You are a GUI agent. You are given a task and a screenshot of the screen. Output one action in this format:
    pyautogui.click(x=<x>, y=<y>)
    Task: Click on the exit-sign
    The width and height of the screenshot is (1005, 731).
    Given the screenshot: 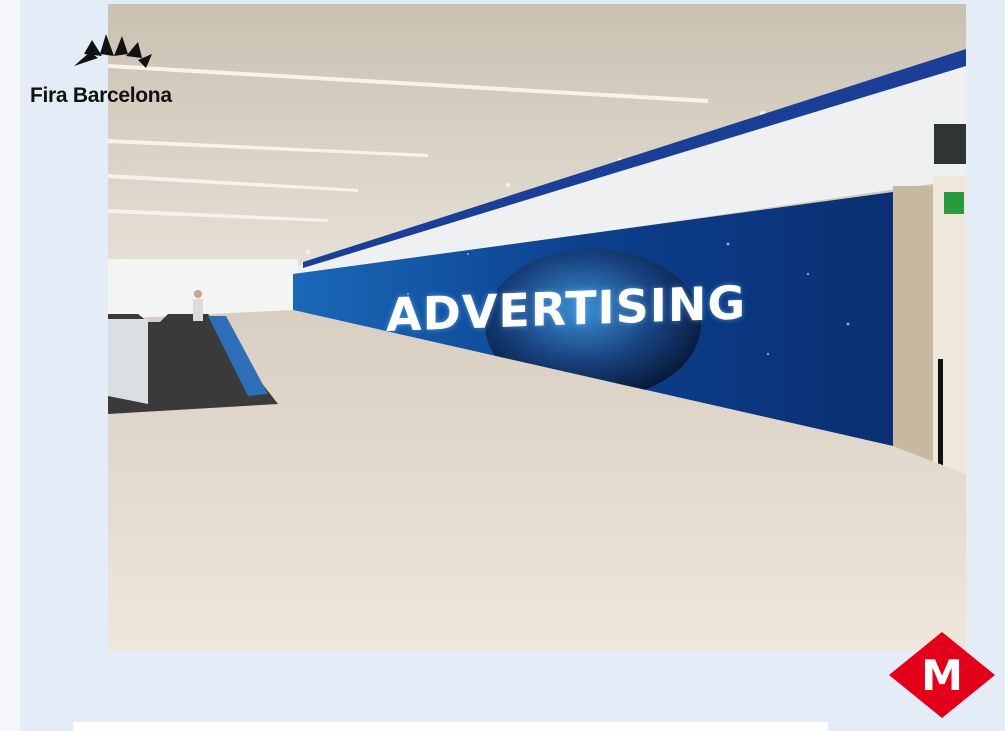 What is the action you would take?
    pyautogui.click(x=954, y=203)
    